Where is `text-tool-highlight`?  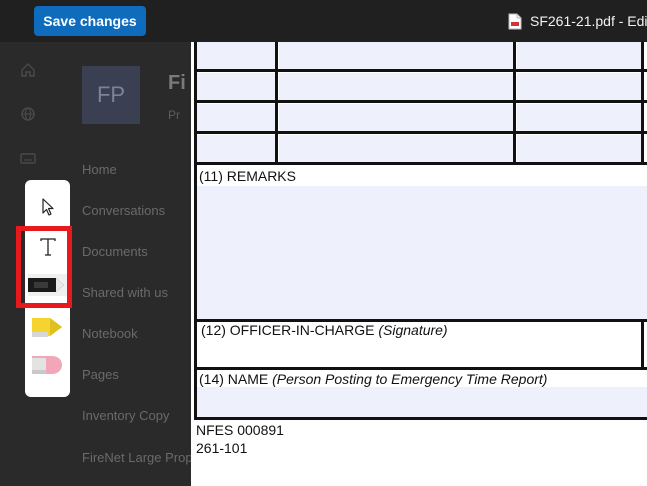
text-tool-highlight is located at coordinates (44, 267).